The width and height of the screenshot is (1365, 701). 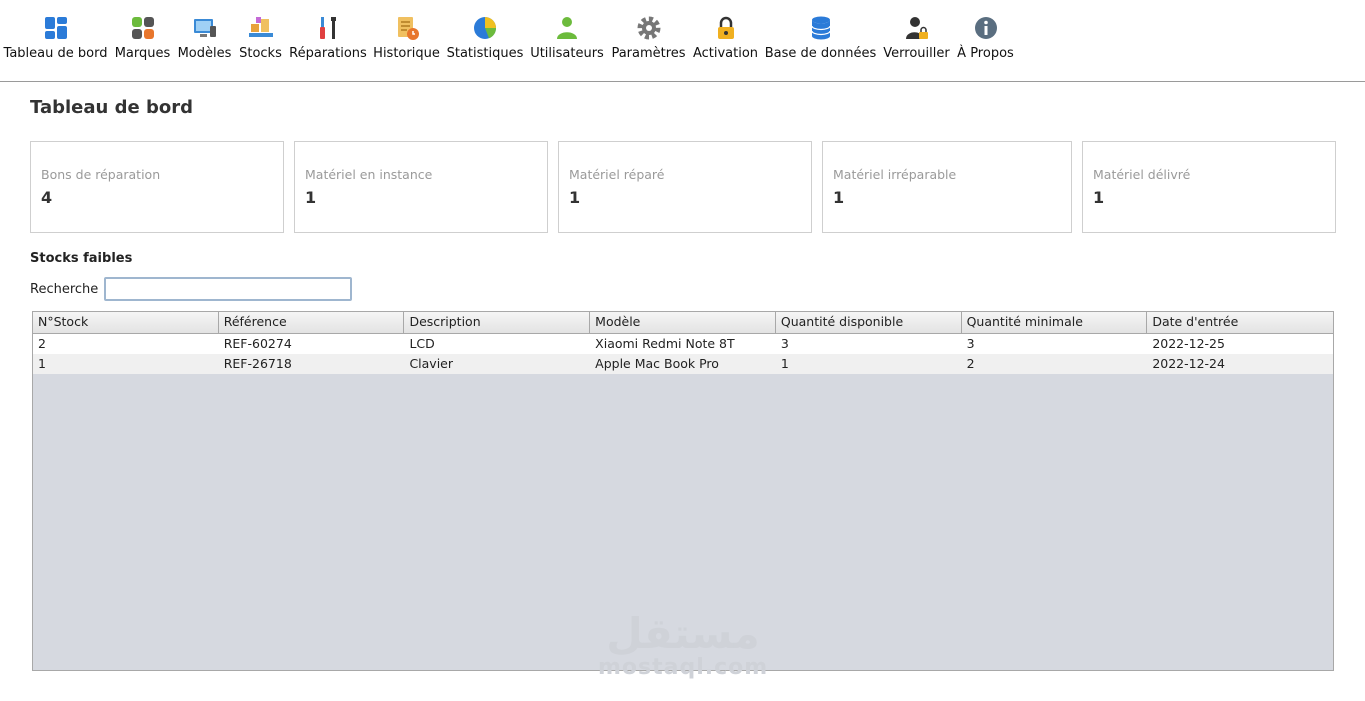 I want to click on toolbar-label: Historique, so click(x=406, y=53).